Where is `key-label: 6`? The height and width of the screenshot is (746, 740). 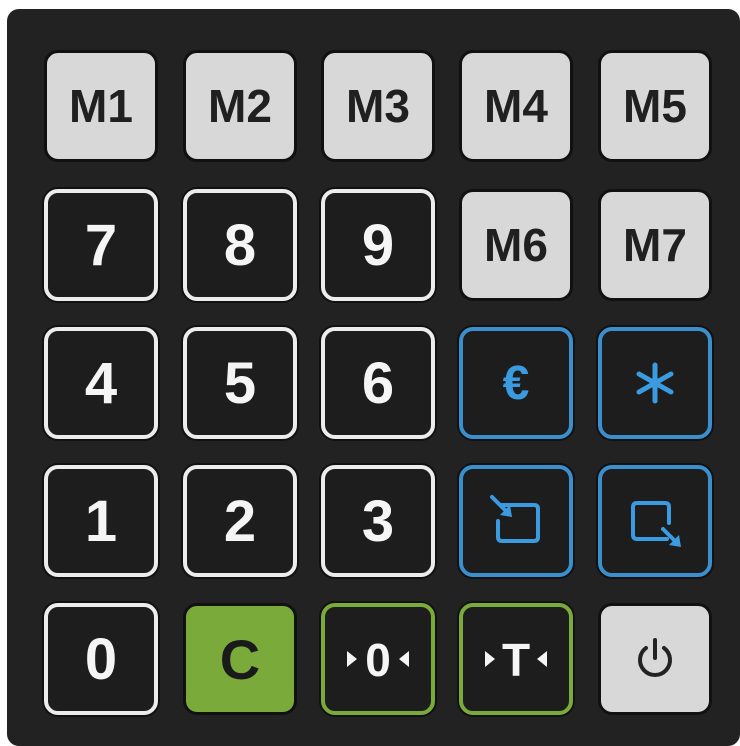 key-label: 6 is located at coordinates (378, 383).